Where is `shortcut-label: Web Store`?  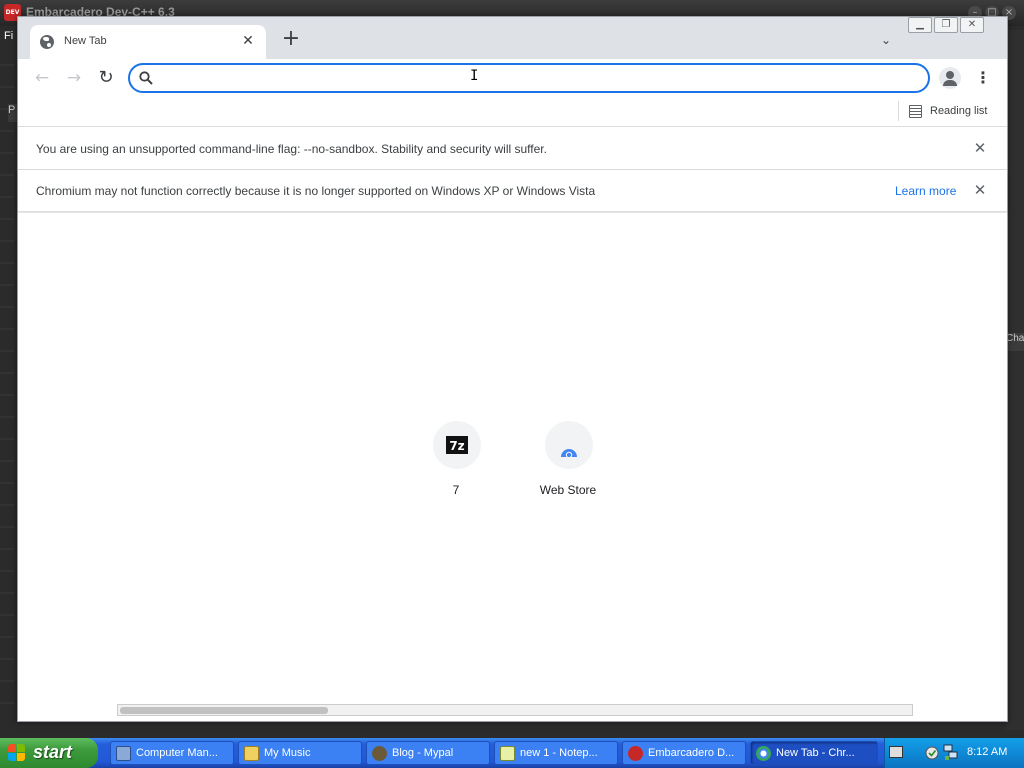 shortcut-label: Web Store is located at coordinates (568, 490).